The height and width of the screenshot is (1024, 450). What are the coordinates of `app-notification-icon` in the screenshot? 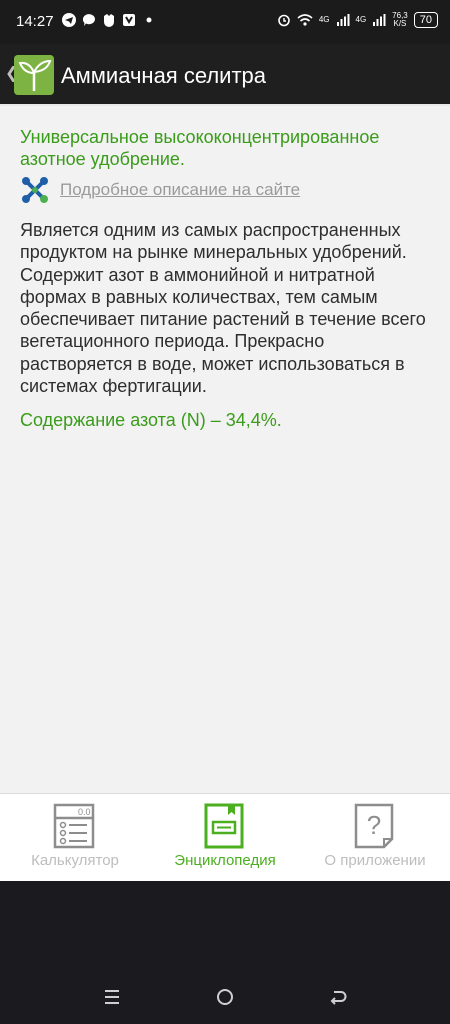 It's located at (109, 20).